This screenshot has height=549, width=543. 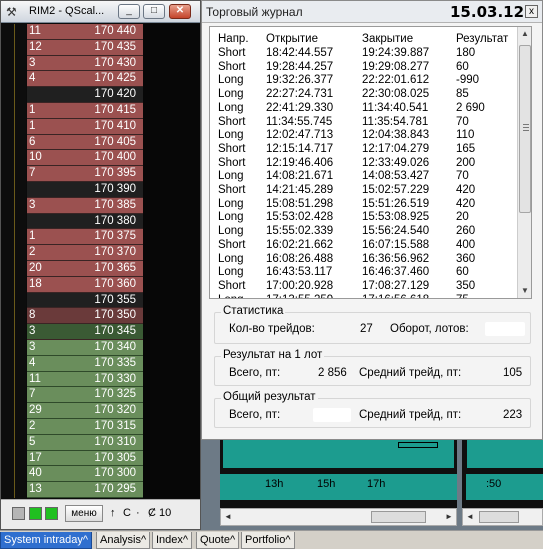 I want to click on trade-row: Long 15:08:51.298 15:51:26.519 420, so click(x=364, y=205).